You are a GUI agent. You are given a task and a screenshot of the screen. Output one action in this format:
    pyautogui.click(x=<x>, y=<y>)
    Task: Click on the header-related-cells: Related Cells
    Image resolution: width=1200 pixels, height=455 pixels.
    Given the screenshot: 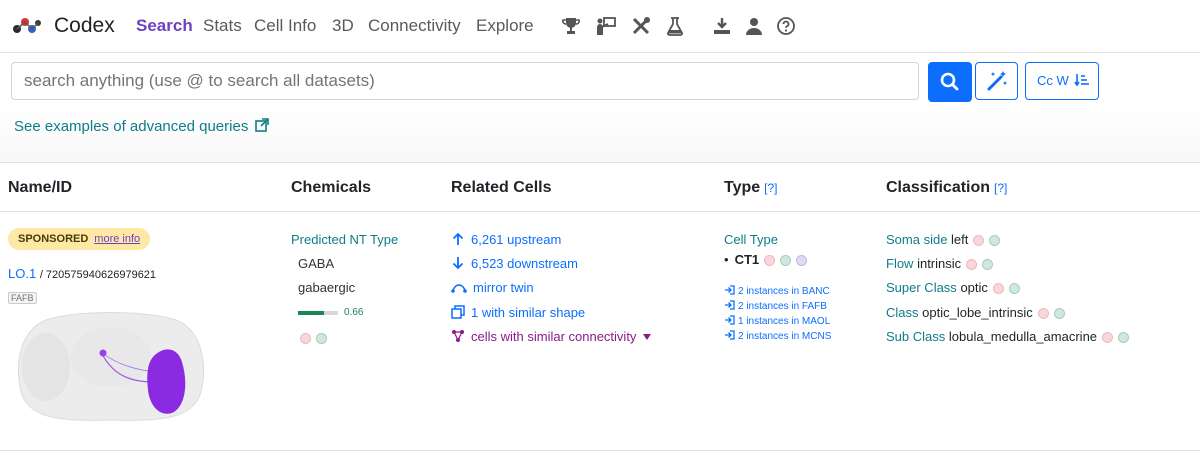 What is the action you would take?
    pyautogui.click(x=501, y=188)
    